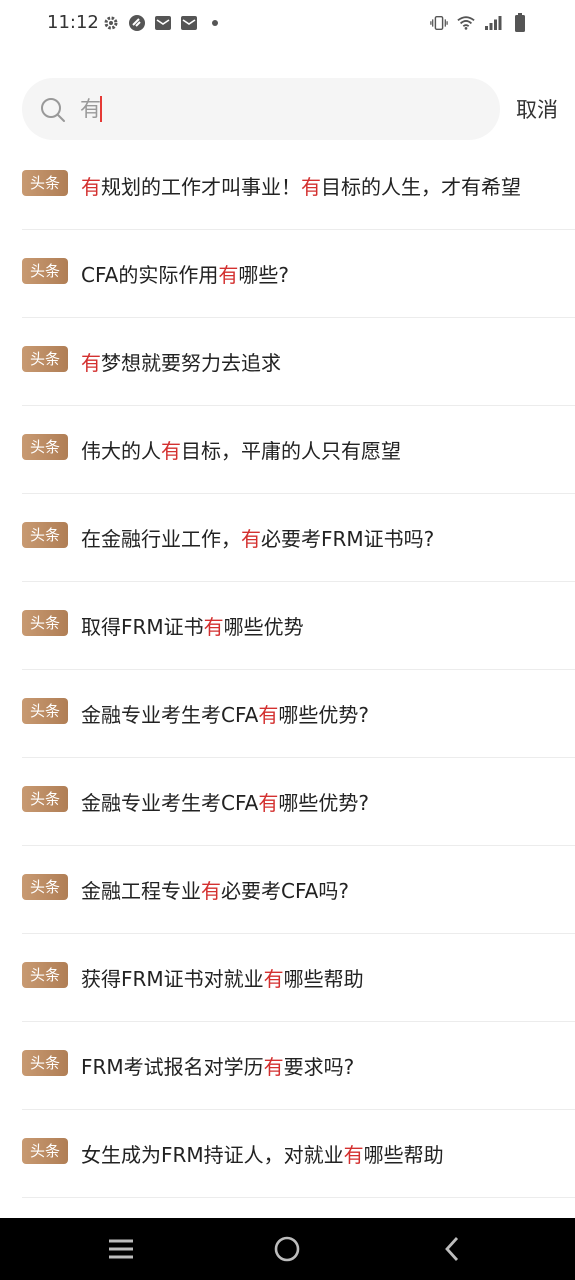 The height and width of the screenshot is (1280, 575). Describe the element at coordinates (121, 1249) in the screenshot. I see `menu-icon` at that location.